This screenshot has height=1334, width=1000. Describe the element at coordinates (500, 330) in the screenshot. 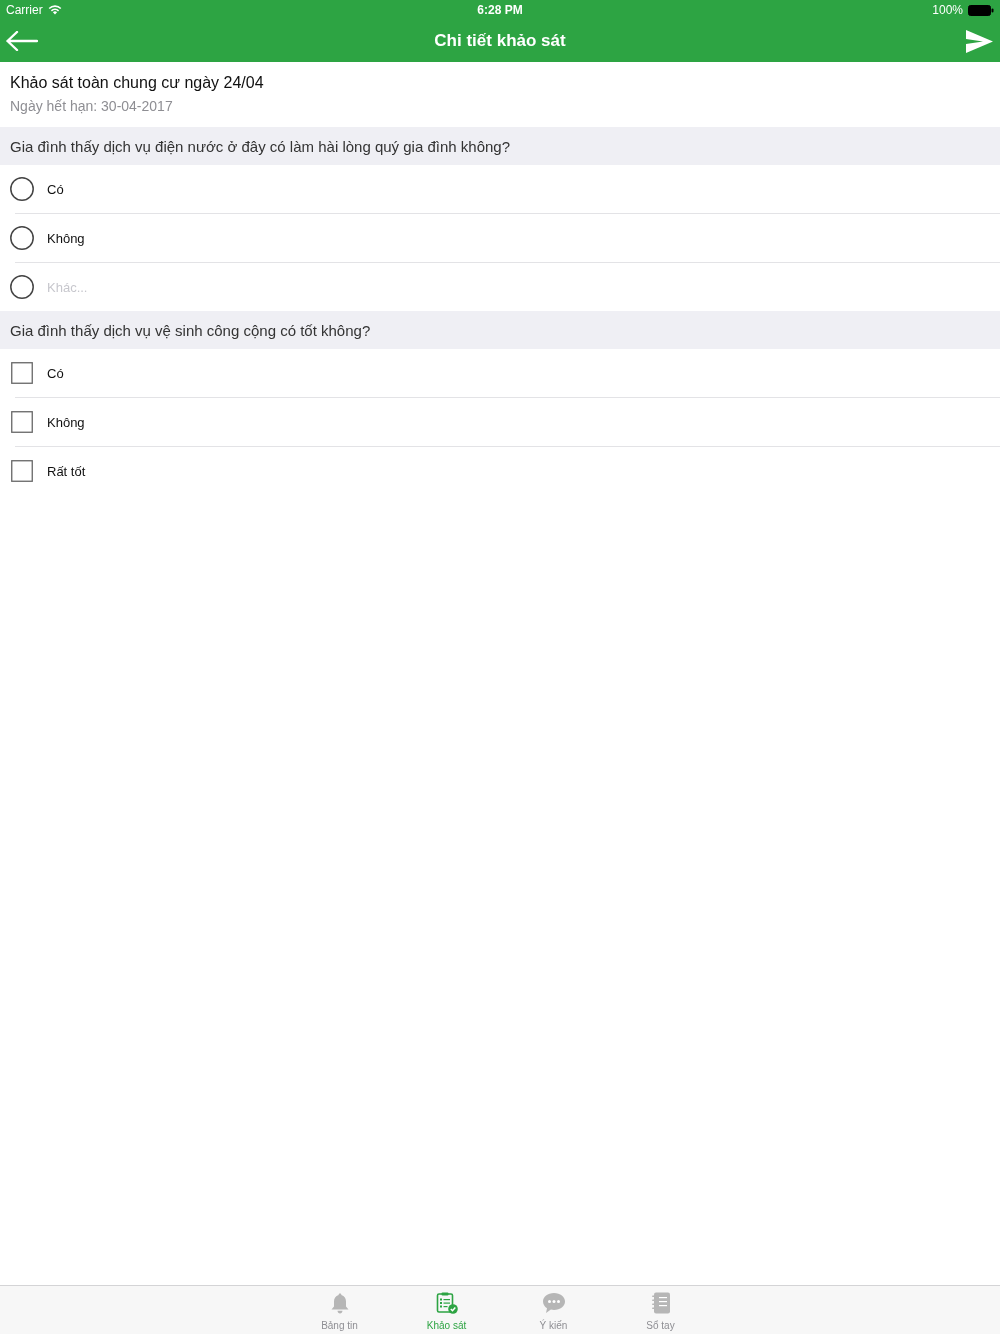

I see `question-header: Gia đình thấy dịch vụ vệ sinh công cộng có tốt không?` at that location.